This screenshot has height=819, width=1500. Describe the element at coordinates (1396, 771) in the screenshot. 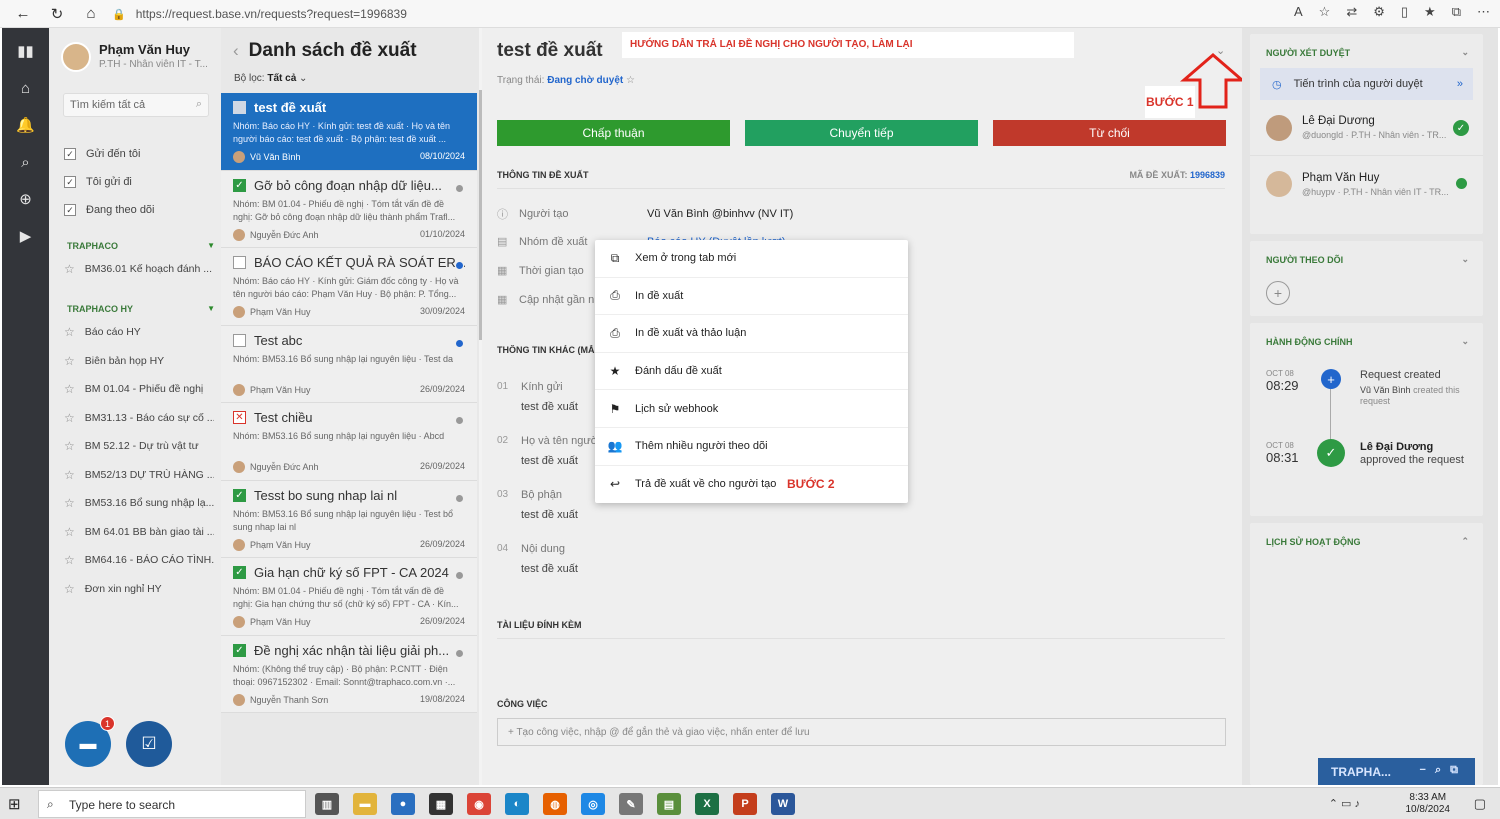

I see `traphaco-chat-bar: TRAPHA... −⌕⧉` at that location.